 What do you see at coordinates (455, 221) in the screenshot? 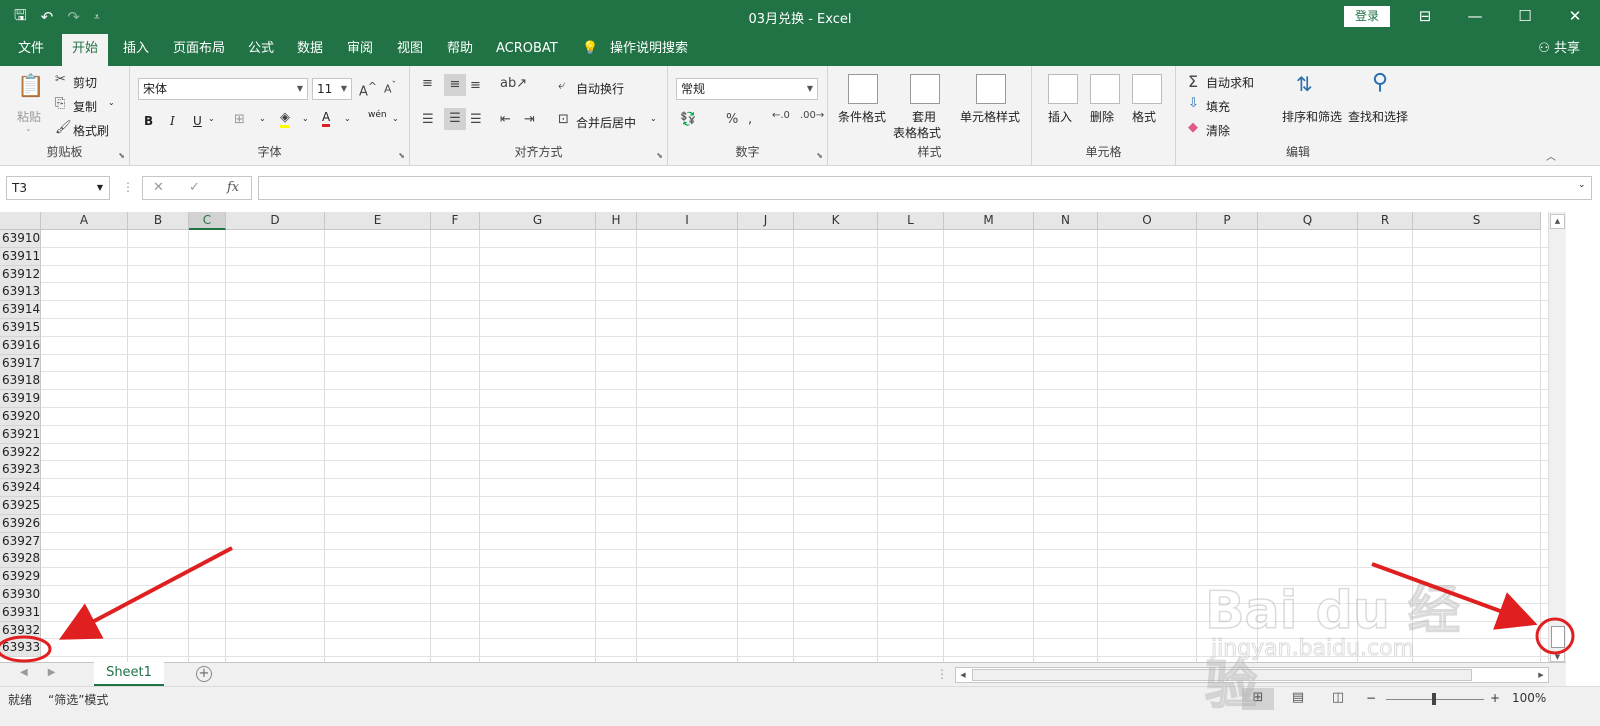
I see `column-header-F: F` at bounding box center [455, 221].